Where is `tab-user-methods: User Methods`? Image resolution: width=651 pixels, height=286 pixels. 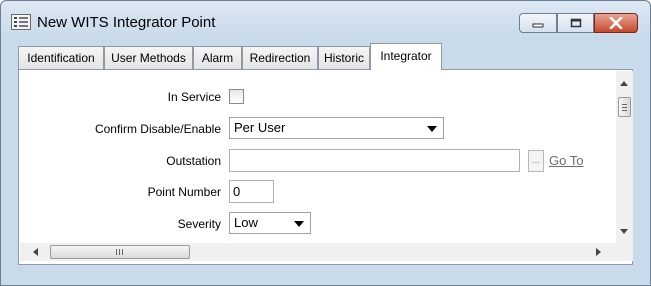 tab-user-methods: User Methods is located at coordinates (148, 58).